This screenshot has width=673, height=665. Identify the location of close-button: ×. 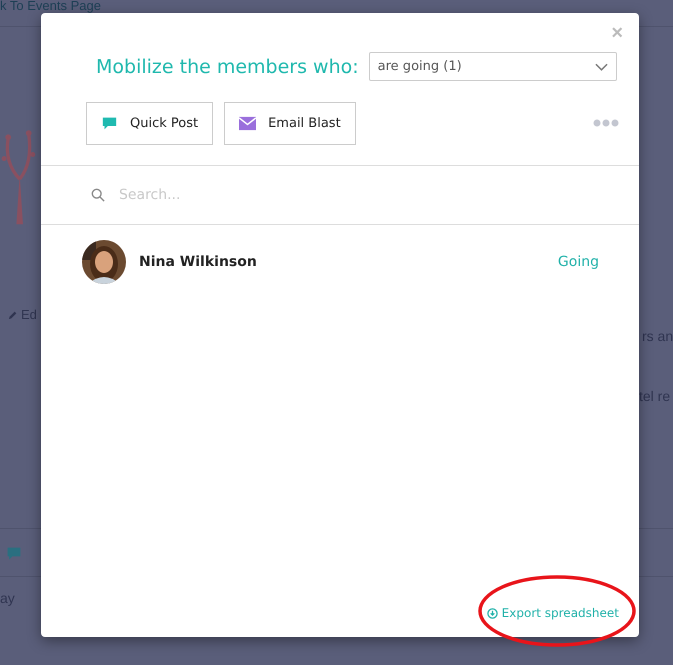
(617, 33).